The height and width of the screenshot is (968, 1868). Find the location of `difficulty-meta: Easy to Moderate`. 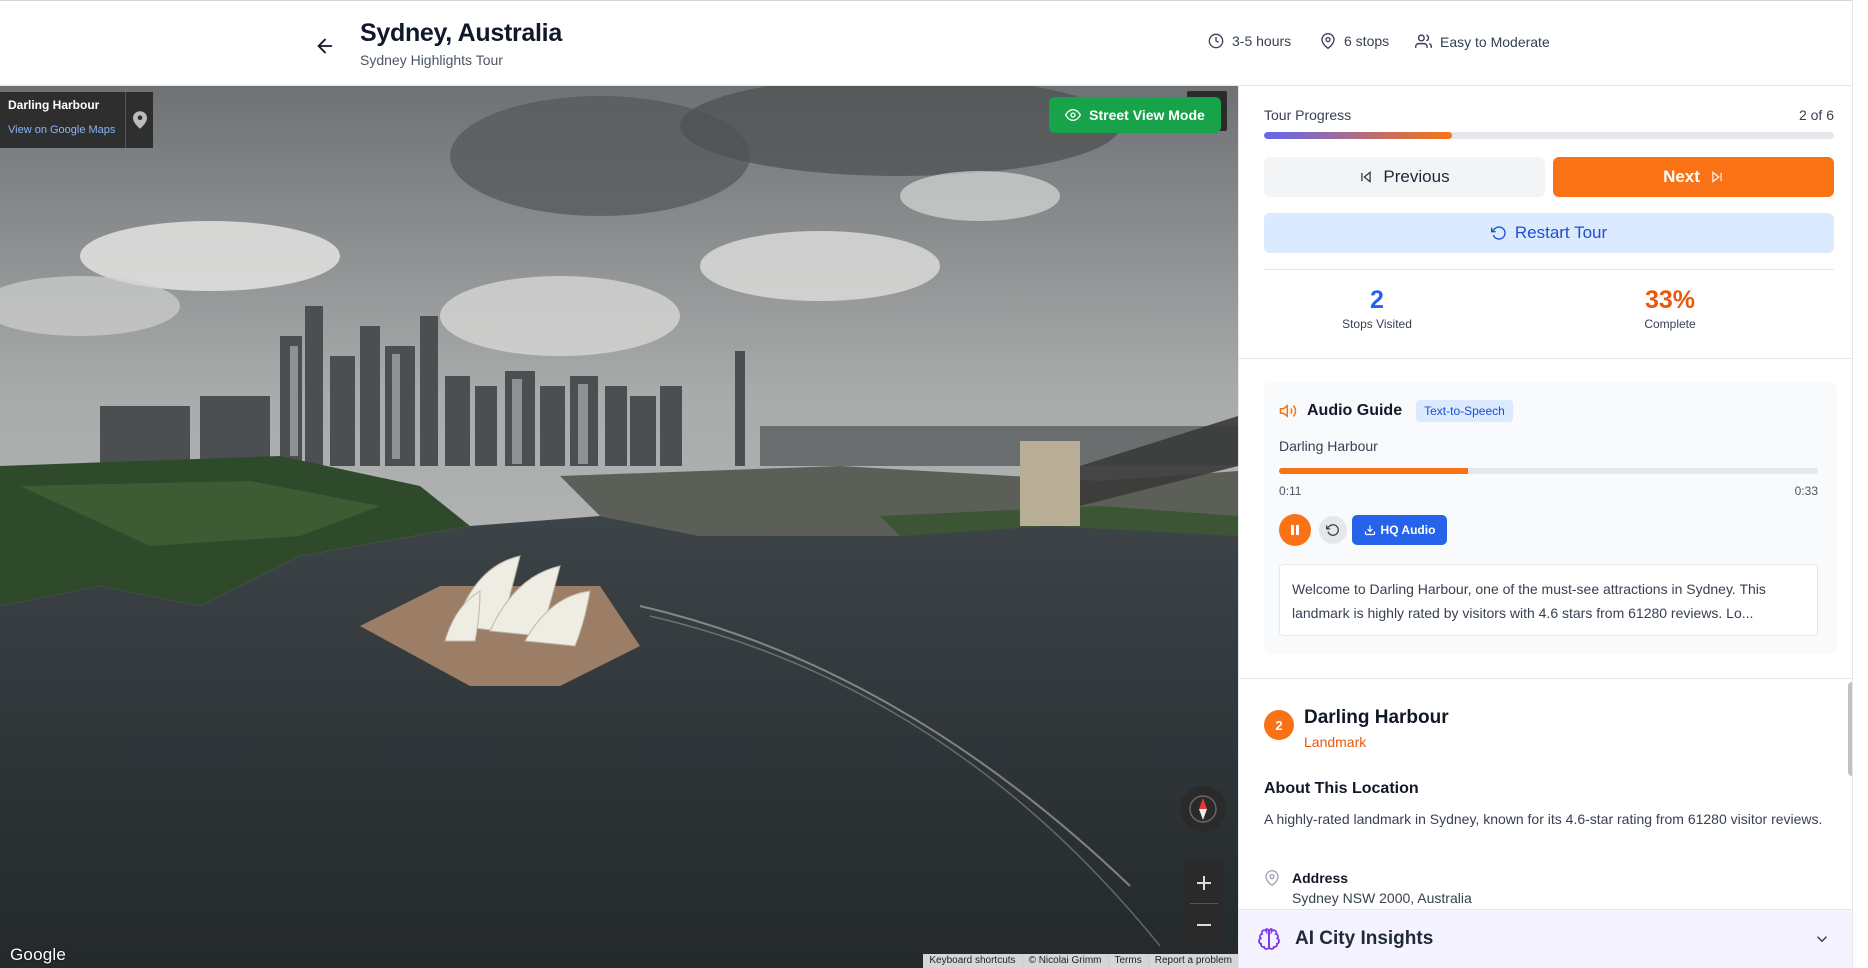

difficulty-meta: Easy to Moderate is located at coordinates (1482, 41).